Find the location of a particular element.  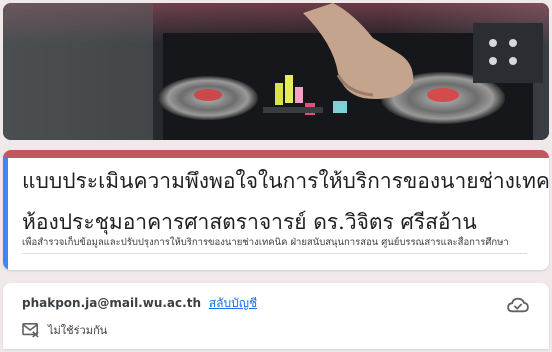

not-shared-row: ไม่ใช้ร่วมกัน is located at coordinates (64, 330).